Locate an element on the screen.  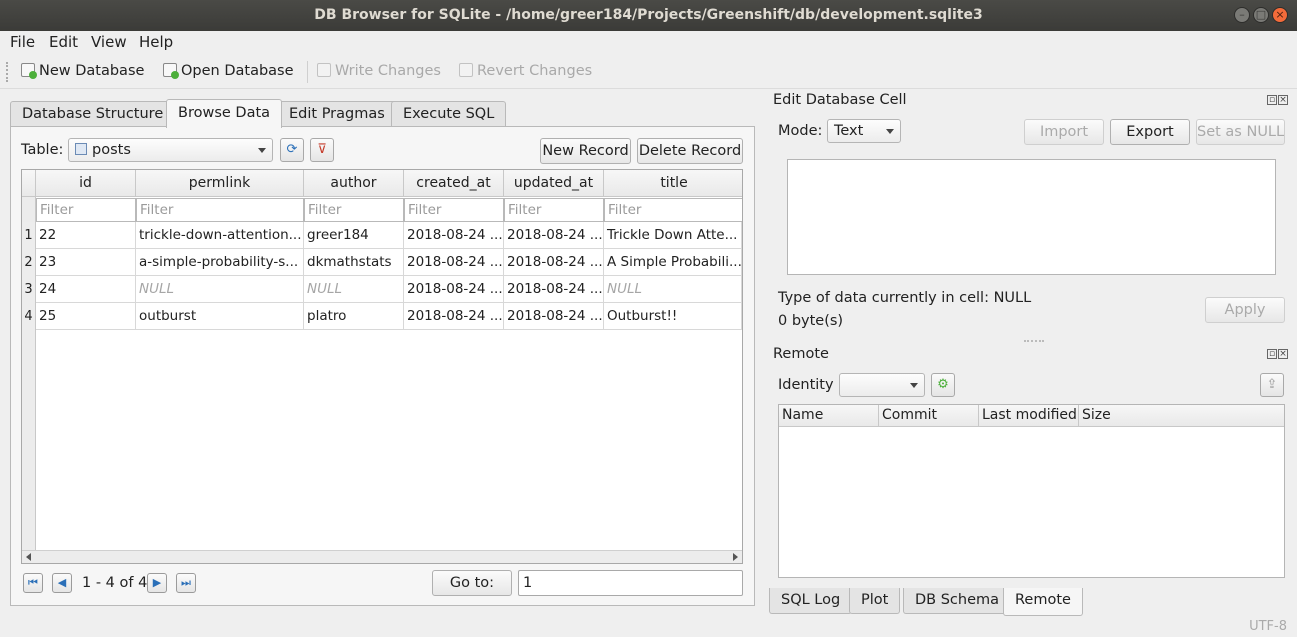
write-changes-button: Write Changes is located at coordinates (379, 71).